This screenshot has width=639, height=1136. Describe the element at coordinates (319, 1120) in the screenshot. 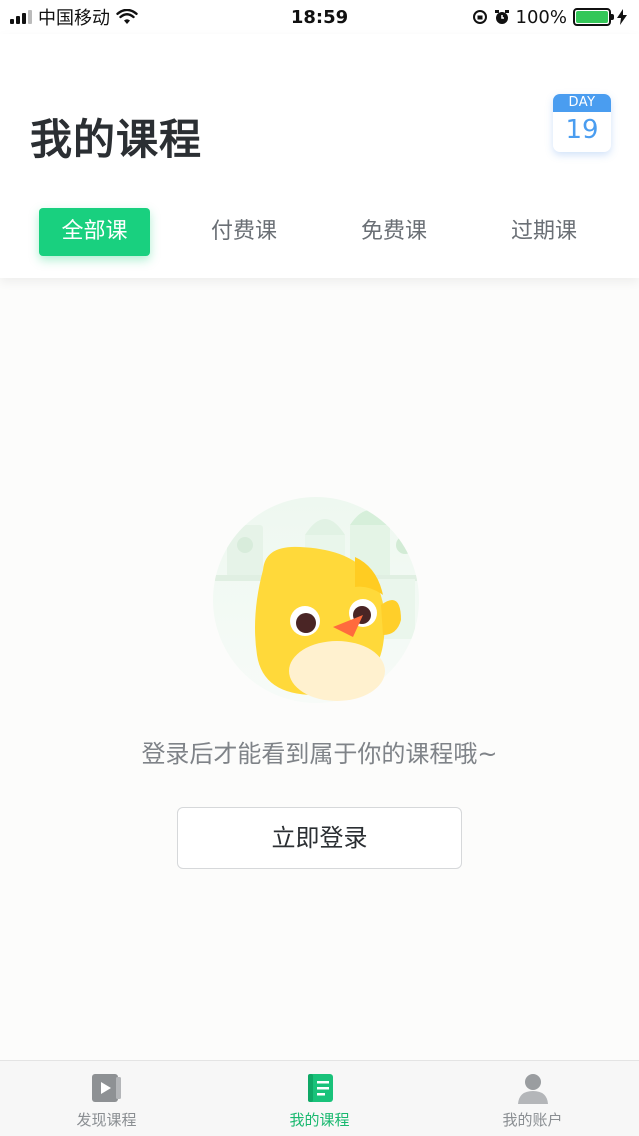

I see `tabbar-label-my-courses: 我的课程` at that location.